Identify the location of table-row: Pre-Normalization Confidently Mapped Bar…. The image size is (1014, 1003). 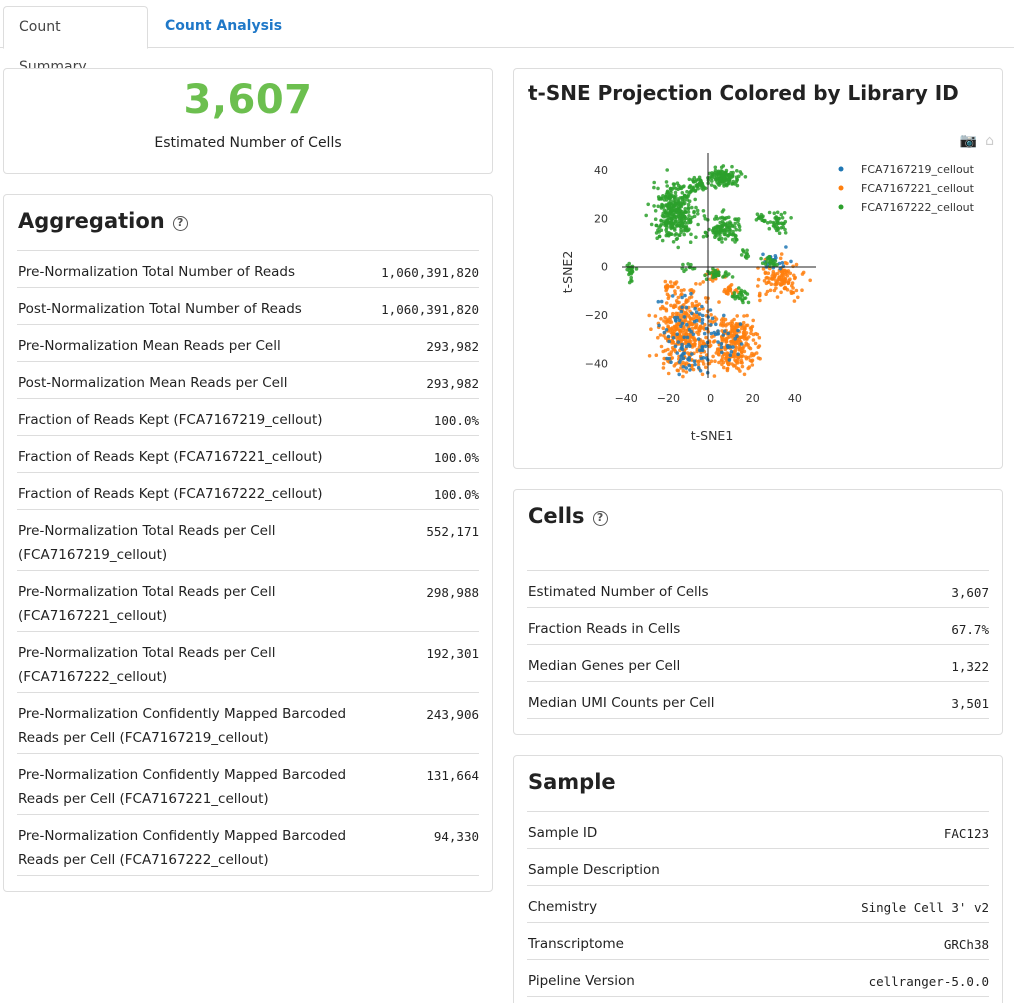
(248, 722).